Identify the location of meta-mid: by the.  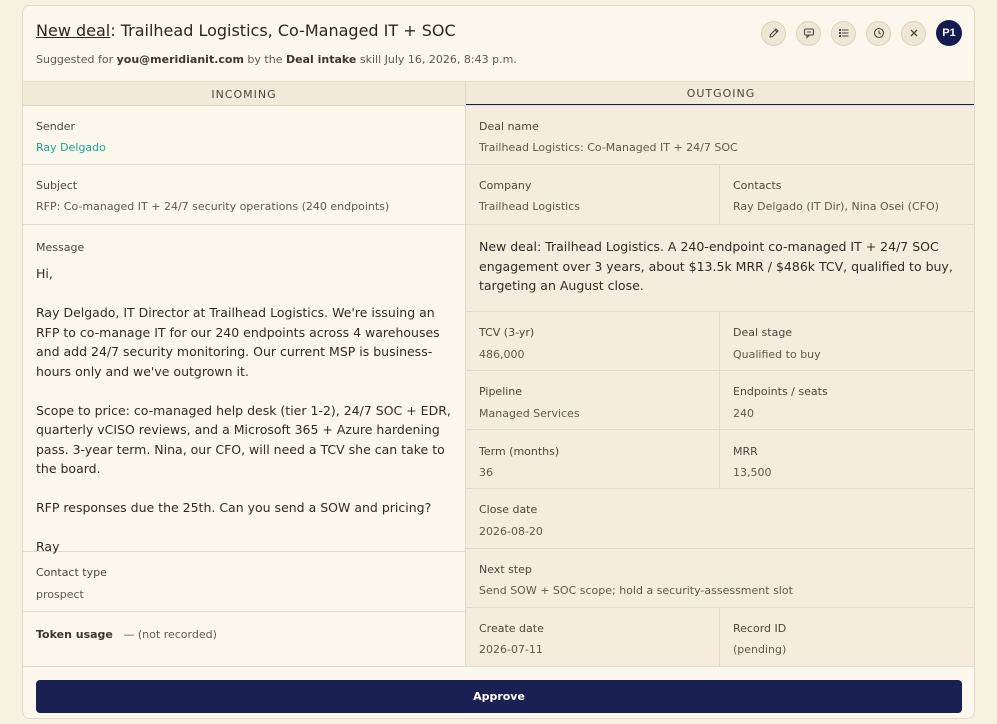
(264, 59).